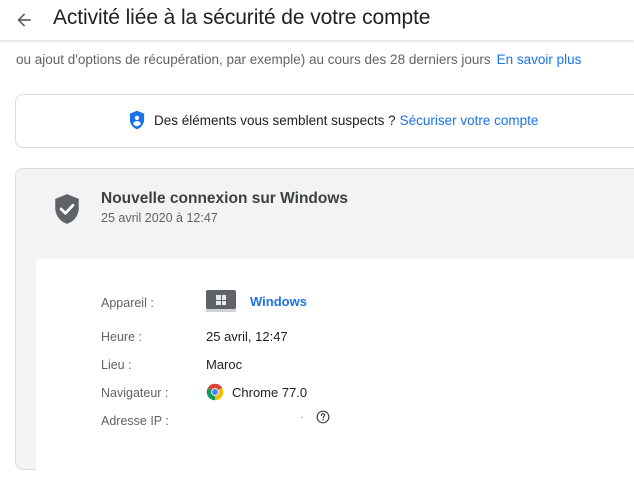 This screenshot has height=479, width=634. What do you see at coordinates (127, 303) in the screenshot?
I see `device-label: Appareil :` at bounding box center [127, 303].